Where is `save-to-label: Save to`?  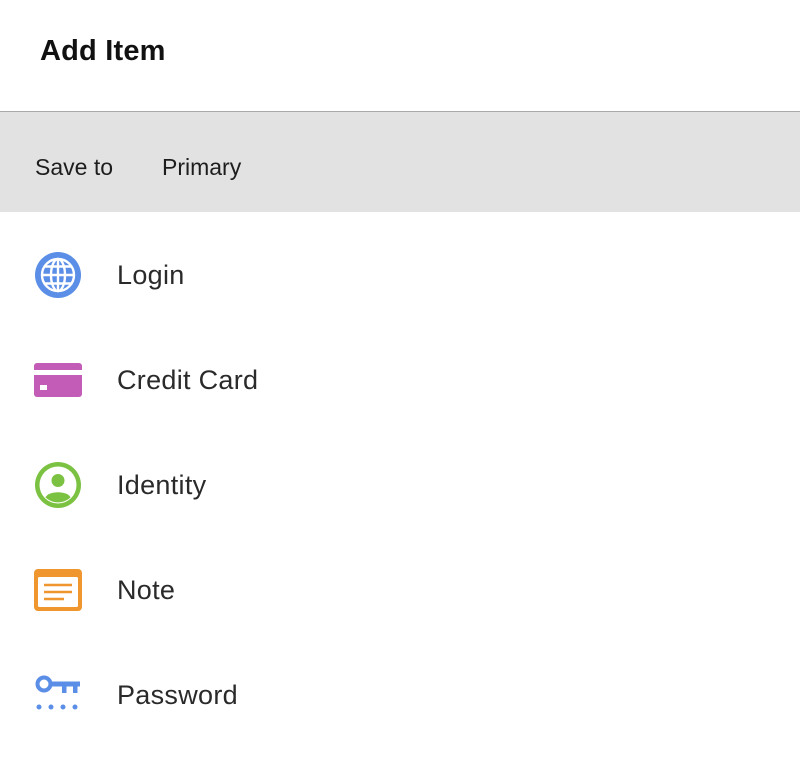 save-to-label: Save to is located at coordinates (74, 167).